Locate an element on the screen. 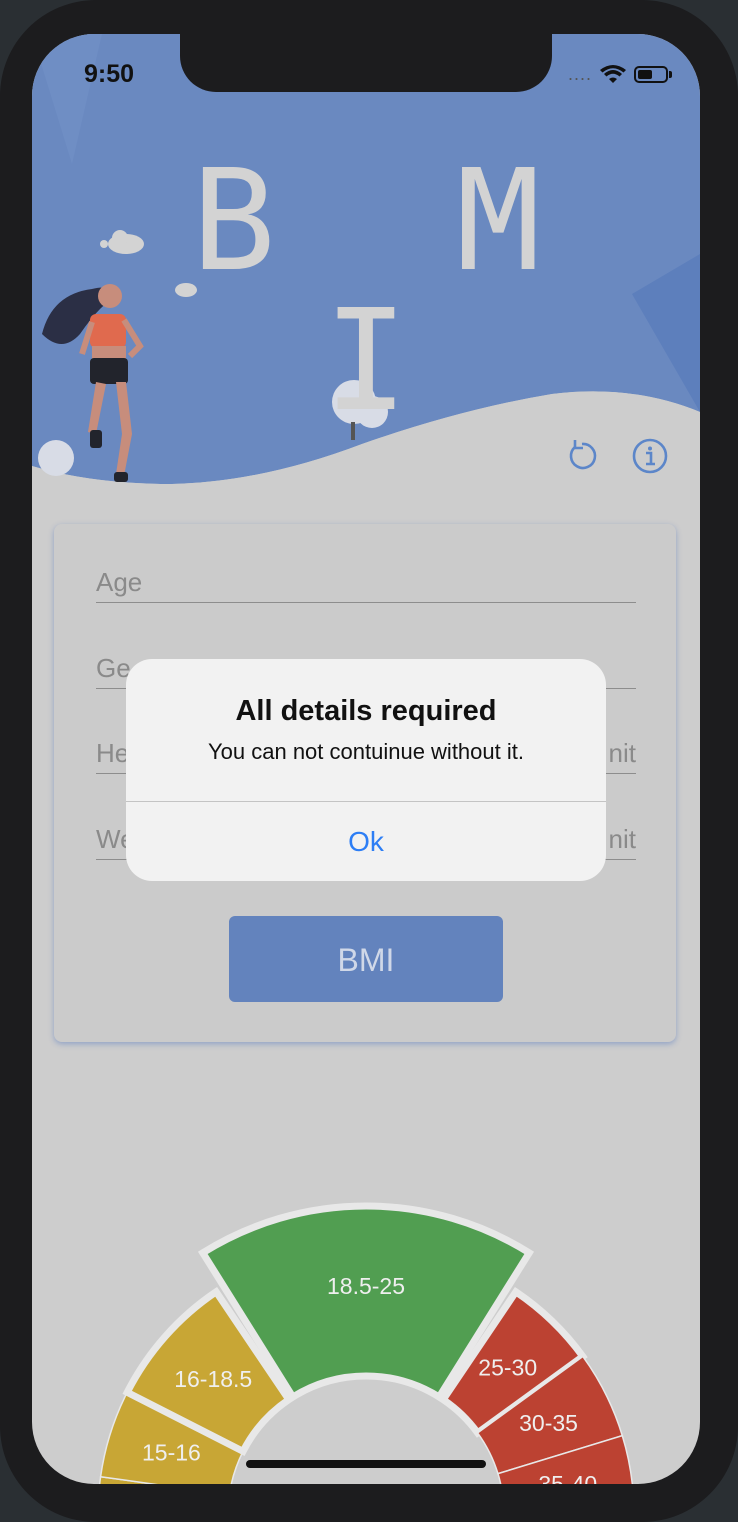 This screenshot has width=738, height=1522. gauge-segment-label: 30-35 is located at coordinates (548, 1423).